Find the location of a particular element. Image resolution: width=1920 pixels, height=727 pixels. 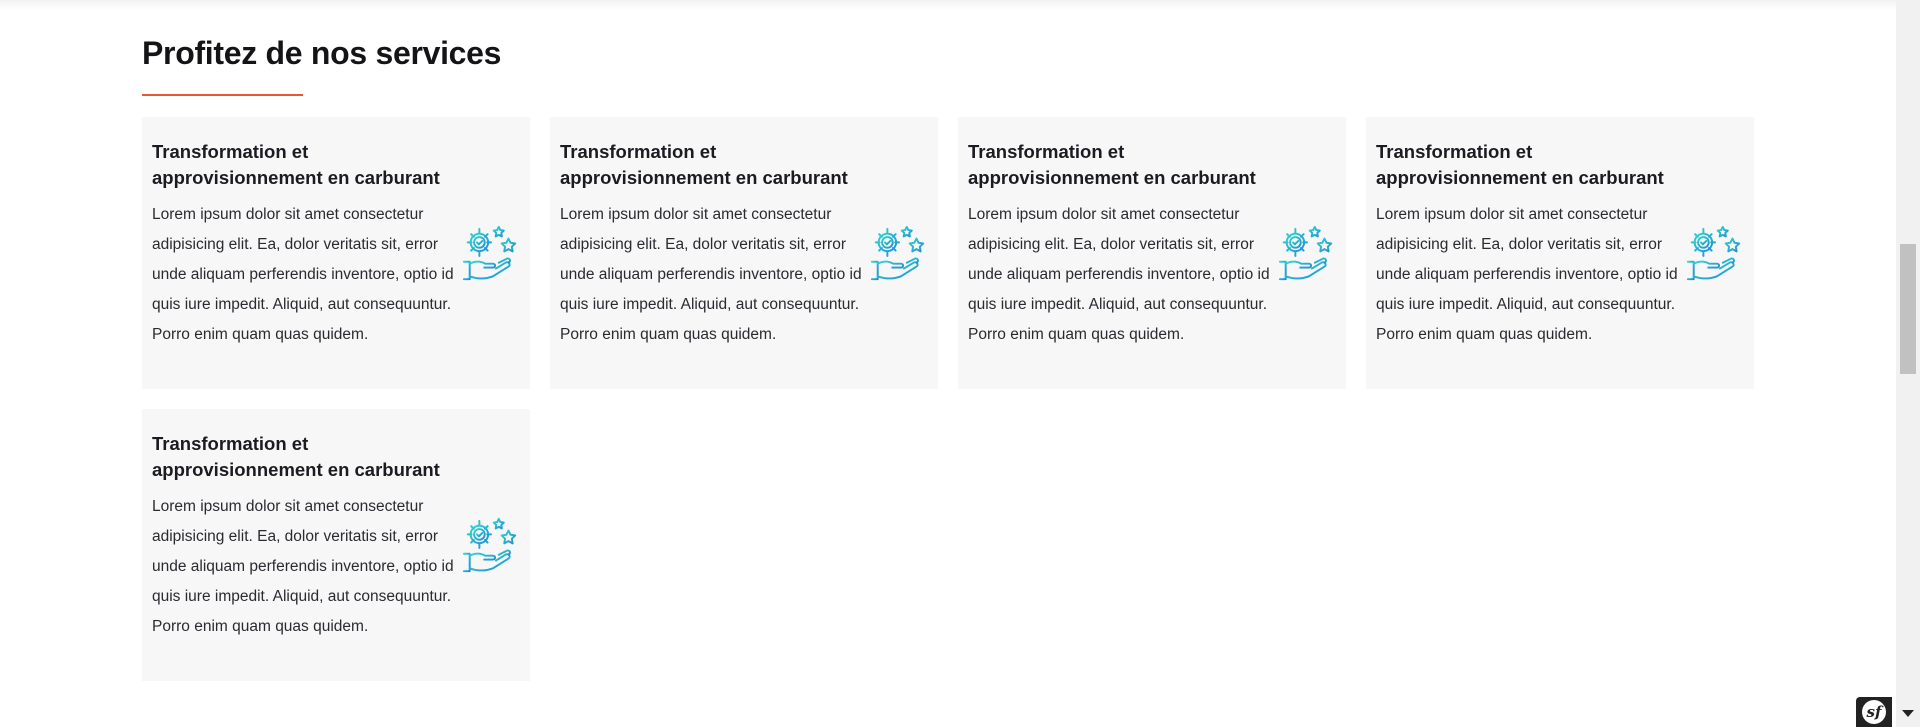

debug-toolbar-toggle: sf is located at coordinates (1874, 712).